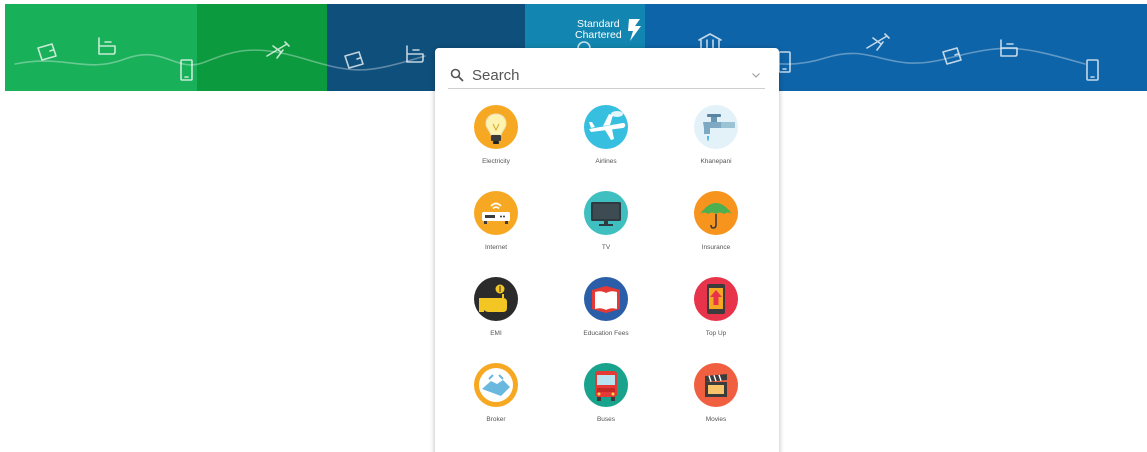 The width and height of the screenshot is (1147, 452). Describe the element at coordinates (598, 29) in the screenshot. I see `brand-name: Standard Chartered` at that location.